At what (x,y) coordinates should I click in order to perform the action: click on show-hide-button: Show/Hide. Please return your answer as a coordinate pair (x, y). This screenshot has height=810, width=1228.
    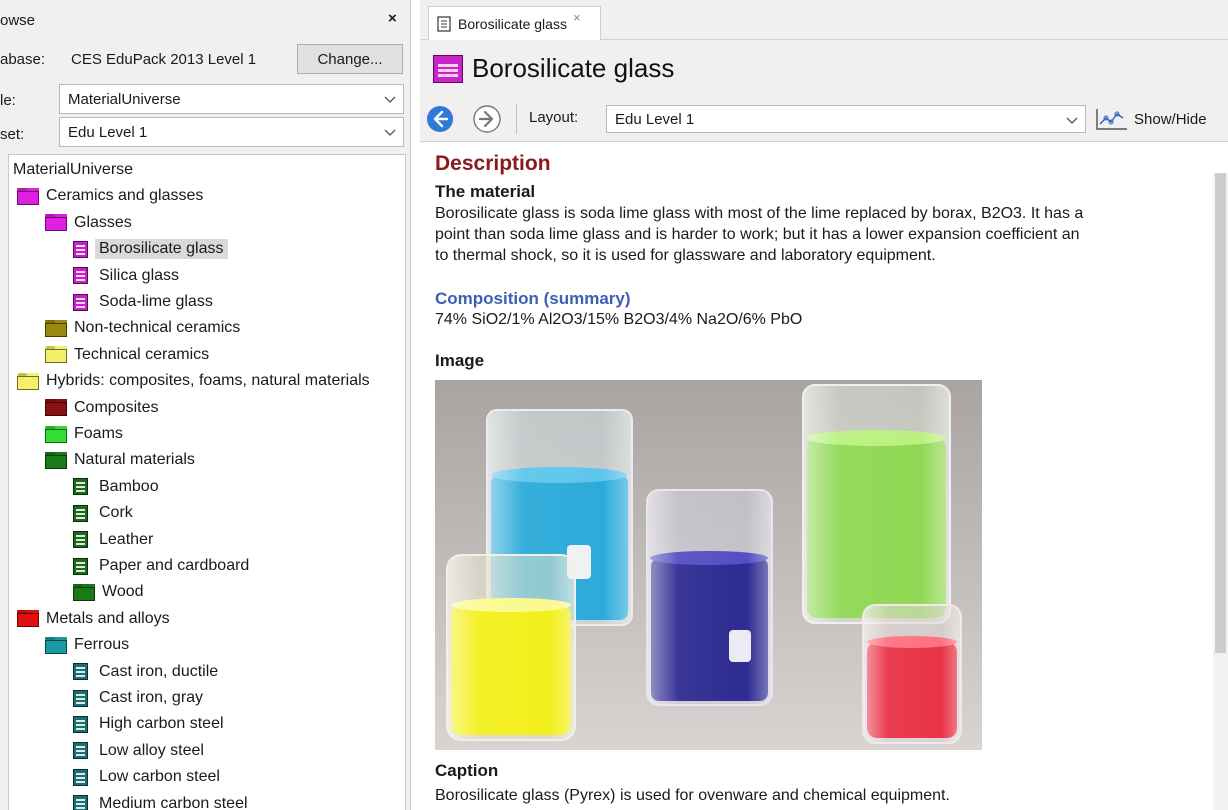
    Looking at the image, I should click on (1151, 119).